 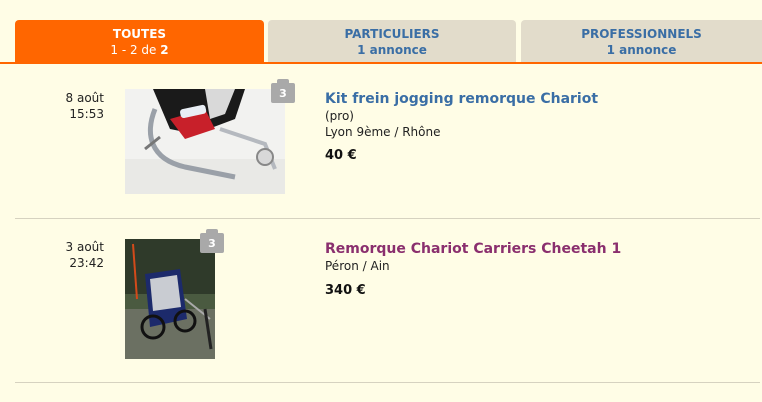 What do you see at coordinates (357, 266) in the screenshot?
I see `listing-location: Péron / Ain` at bounding box center [357, 266].